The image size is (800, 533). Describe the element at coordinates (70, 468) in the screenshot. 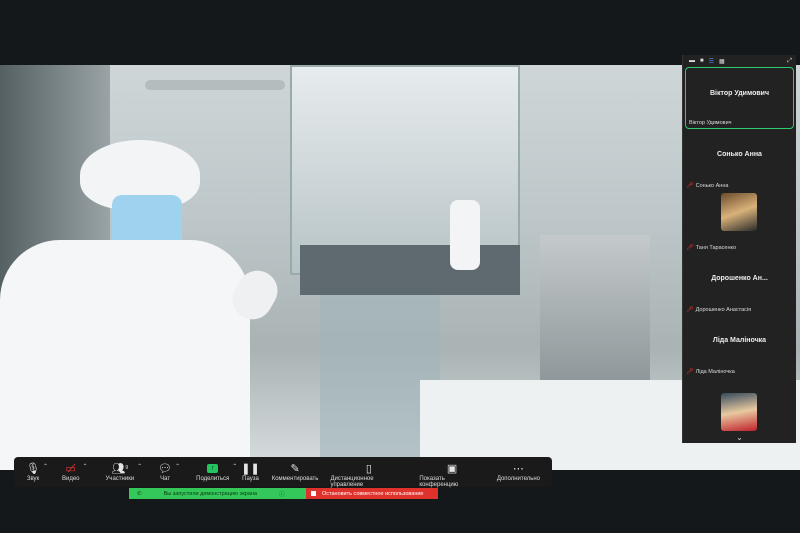

I see `video-off-icon: ▭̸` at that location.